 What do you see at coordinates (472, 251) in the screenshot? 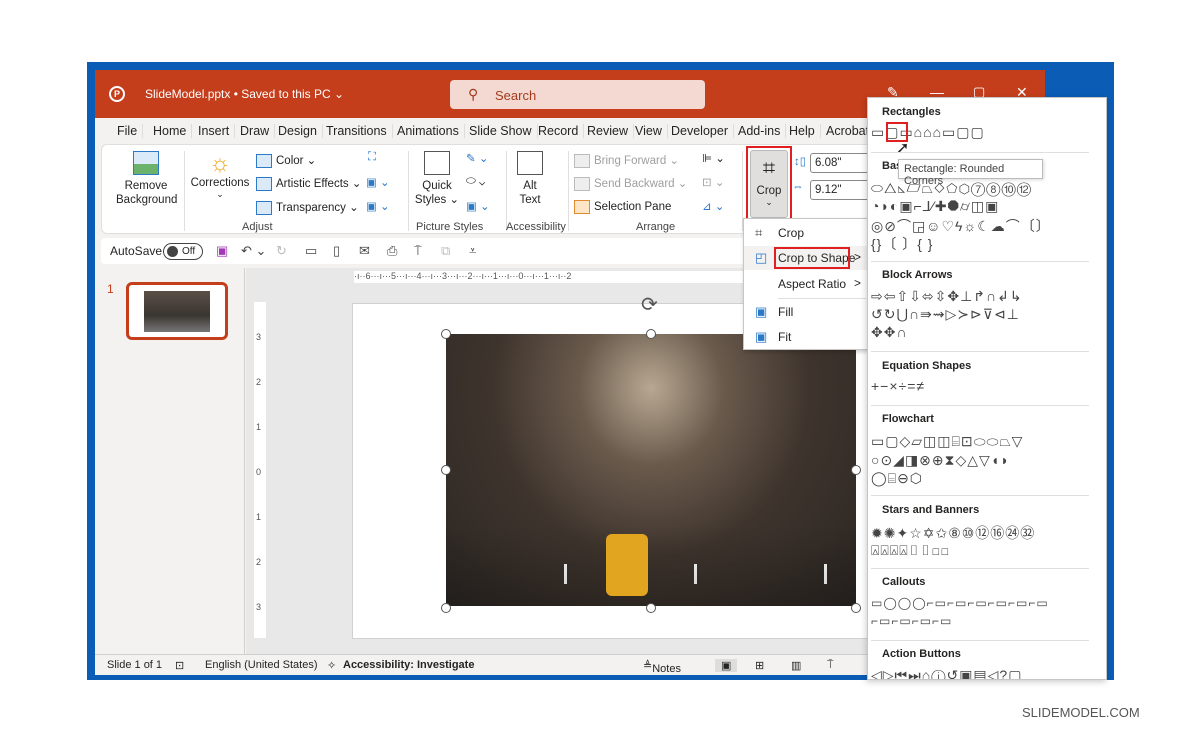
I see `customize-qat-icon: ⩡` at bounding box center [472, 251].